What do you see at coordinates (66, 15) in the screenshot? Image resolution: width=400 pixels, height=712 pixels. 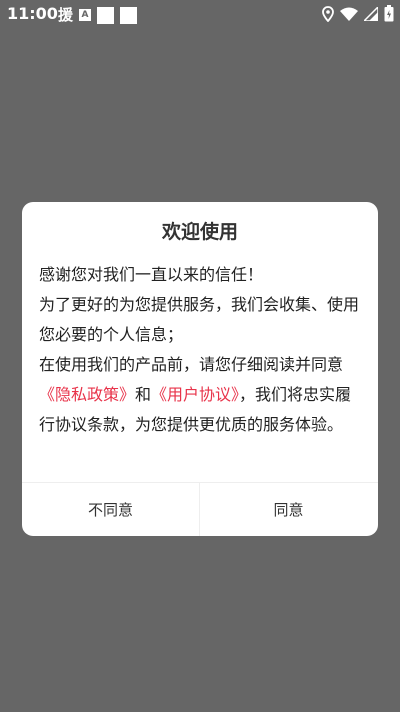 I see `notification-app-icon: 援` at bounding box center [66, 15].